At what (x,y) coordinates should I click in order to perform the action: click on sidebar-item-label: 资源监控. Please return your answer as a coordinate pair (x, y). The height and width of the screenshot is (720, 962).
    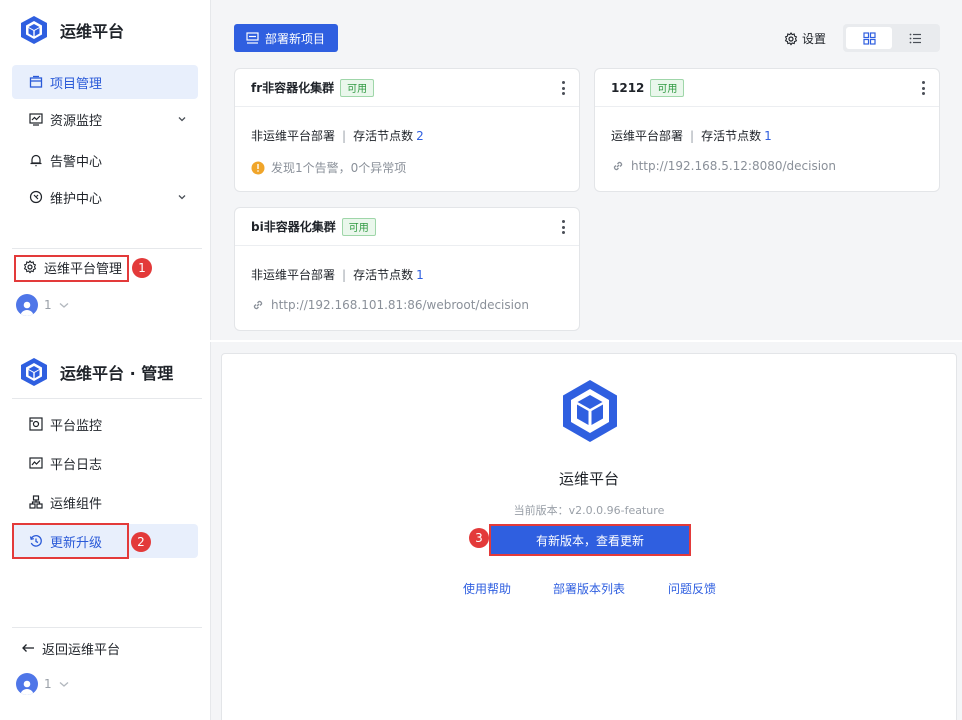
    Looking at the image, I should click on (76, 121).